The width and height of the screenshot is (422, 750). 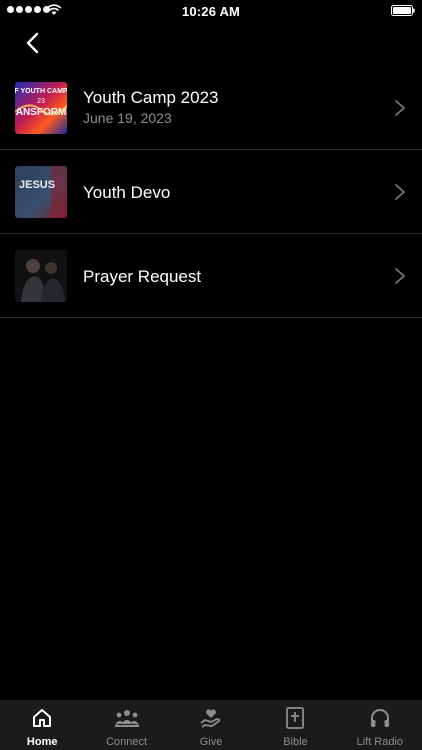 I want to click on people-icon, so click(x=126, y=718).